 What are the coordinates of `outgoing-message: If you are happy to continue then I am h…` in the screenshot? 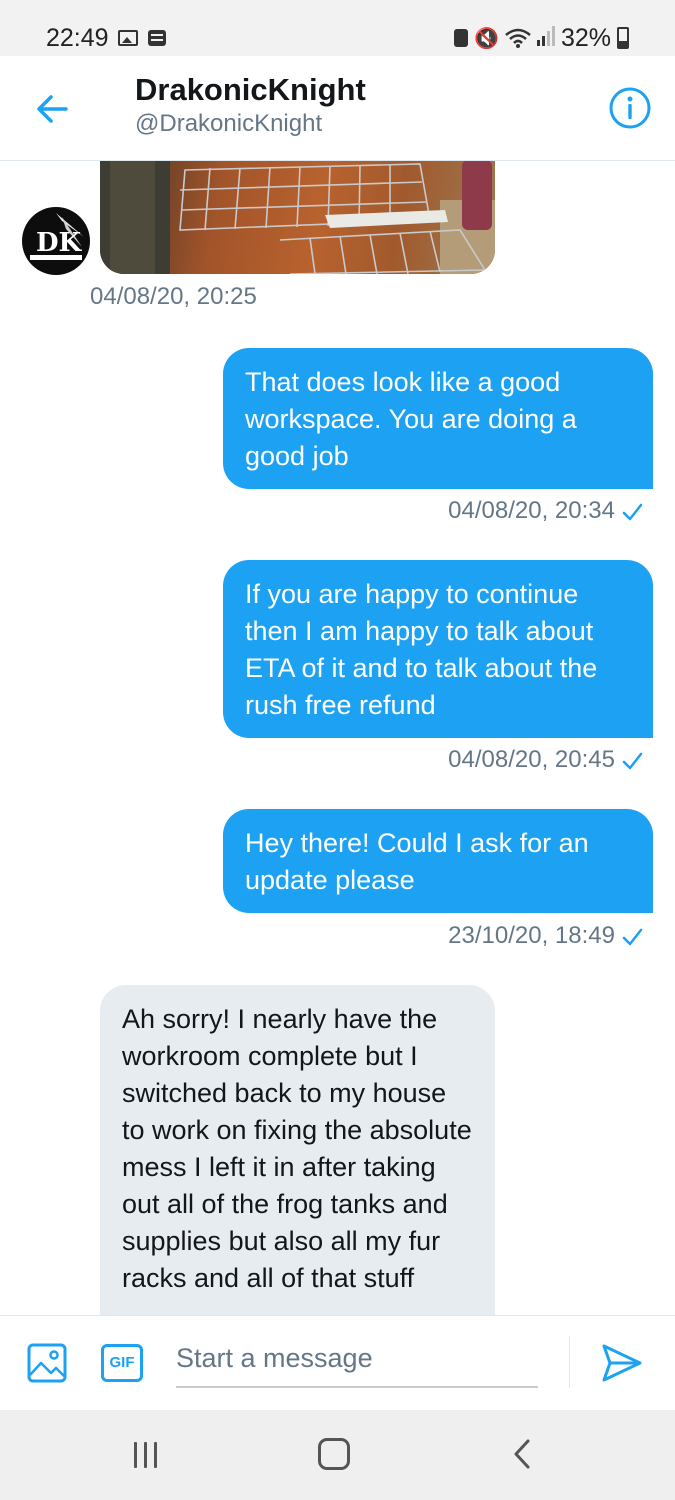 It's located at (438, 649).